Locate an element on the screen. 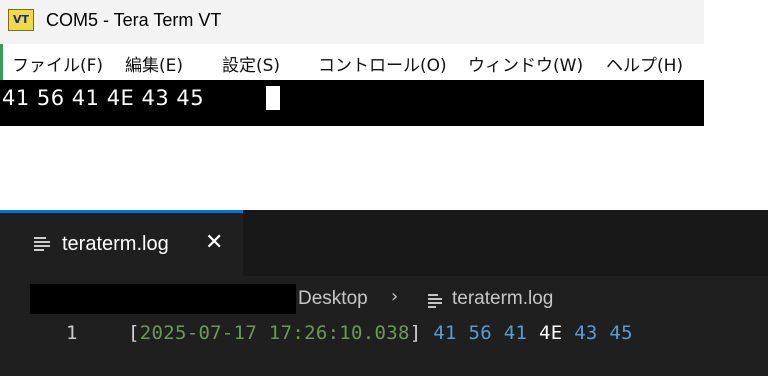  title-bar: VT COM5 - Tera Term VT is located at coordinates (352, 22).